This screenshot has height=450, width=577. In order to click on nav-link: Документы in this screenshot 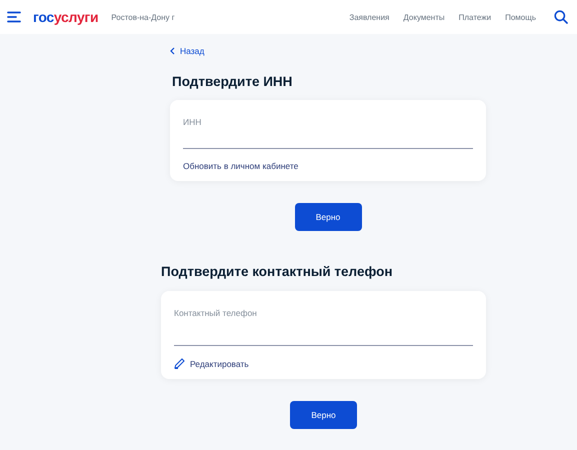, I will do `click(424, 17)`.